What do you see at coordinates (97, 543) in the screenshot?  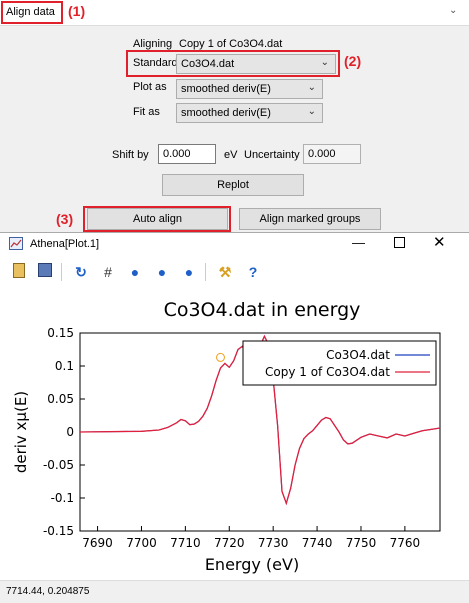 I see `x-tick-label: 7690` at bounding box center [97, 543].